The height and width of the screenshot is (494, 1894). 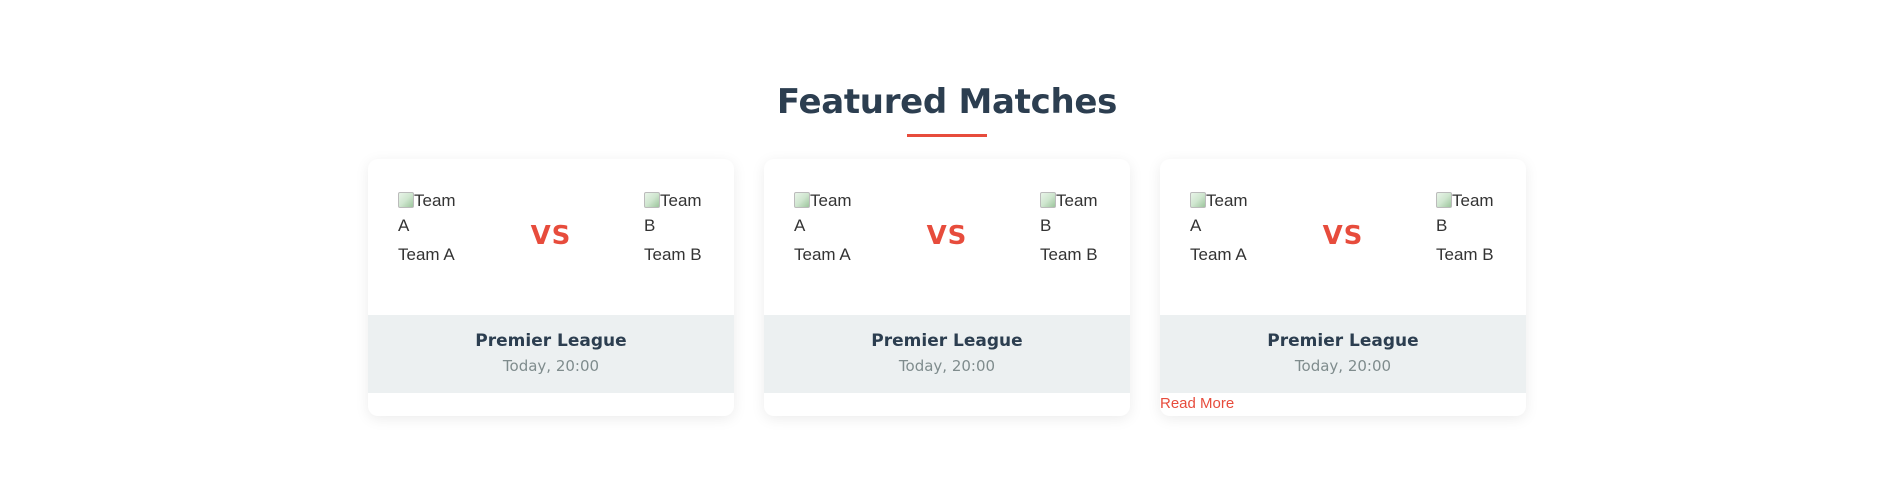 What do you see at coordinates (947, 102) in the screenshot?
I see `section-title: Featured Matches` at bounding box center [947, 102].